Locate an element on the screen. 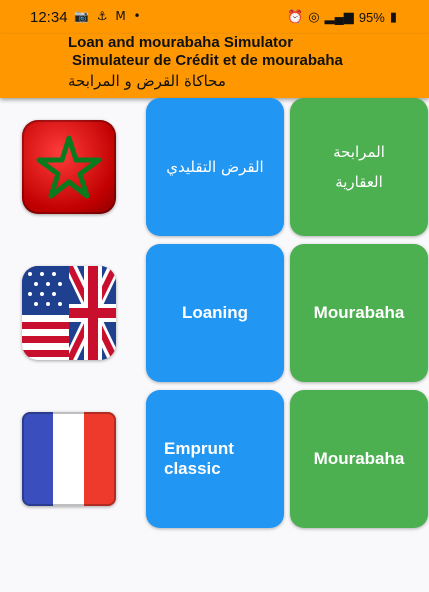  morocco-star-icon is located at coordinates (69, 167).